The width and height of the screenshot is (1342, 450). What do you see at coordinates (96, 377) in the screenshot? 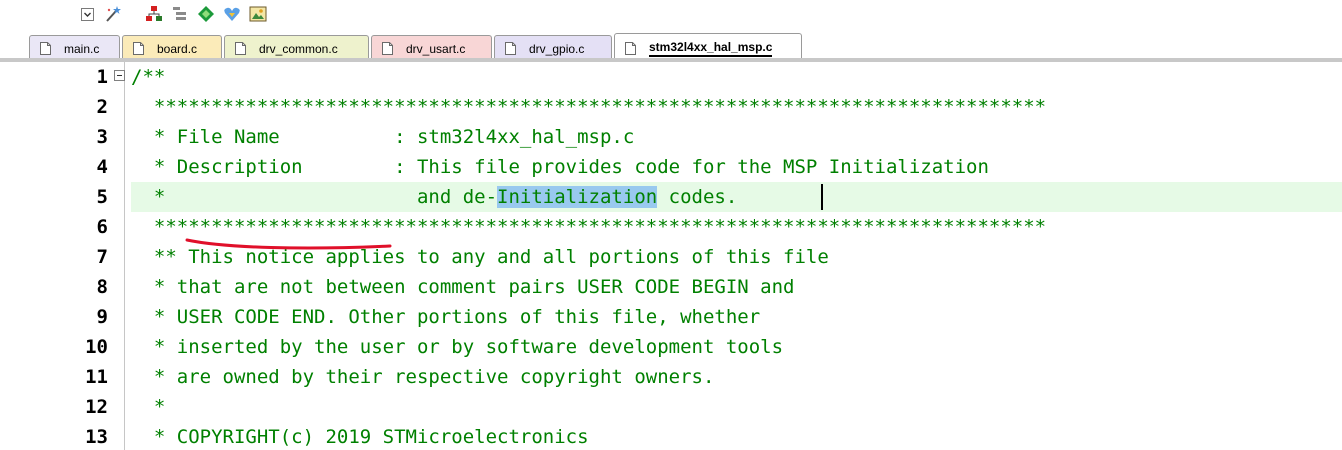
I see `line-number: 11` at bounding box center [96, 377].